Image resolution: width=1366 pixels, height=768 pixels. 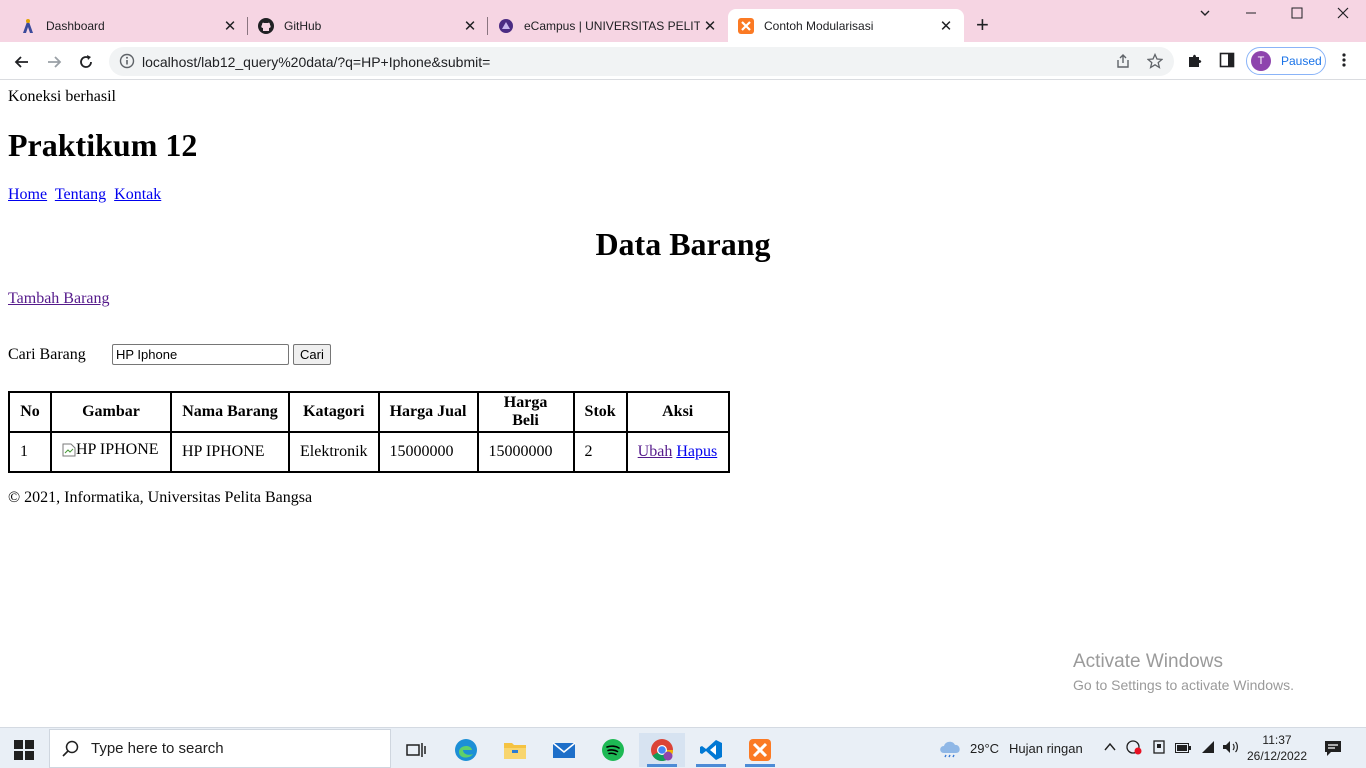 I want to click on notification-center-icon, so click(x=1333, y=749).